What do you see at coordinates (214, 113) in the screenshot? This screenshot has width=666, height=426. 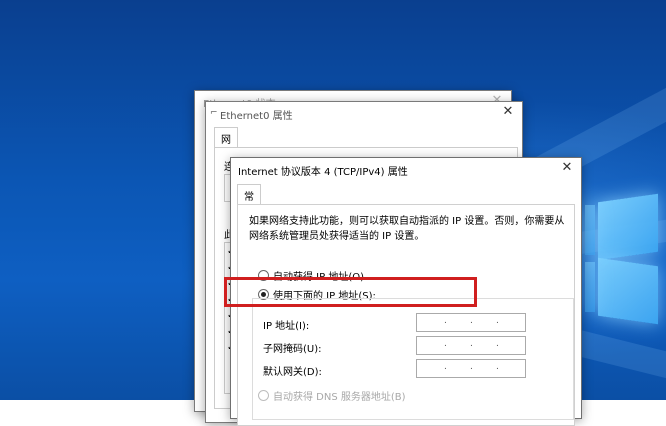 I see `network-icon: ⌐` at bounding box center [214, 113].